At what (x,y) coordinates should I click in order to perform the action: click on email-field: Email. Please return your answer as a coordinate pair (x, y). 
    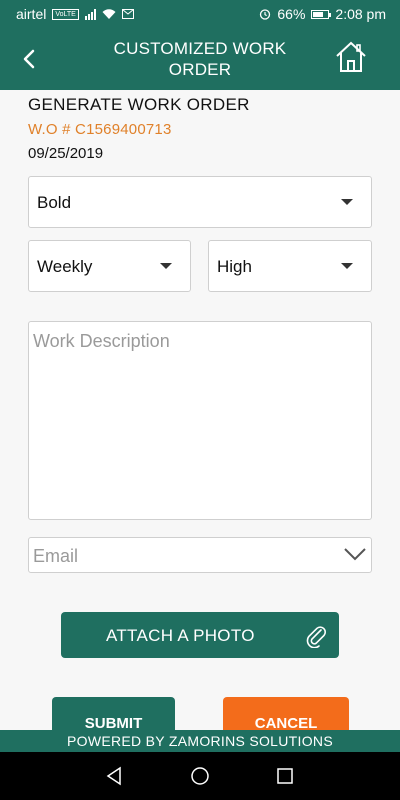
    Looking at the image, I should click on (200, 555).